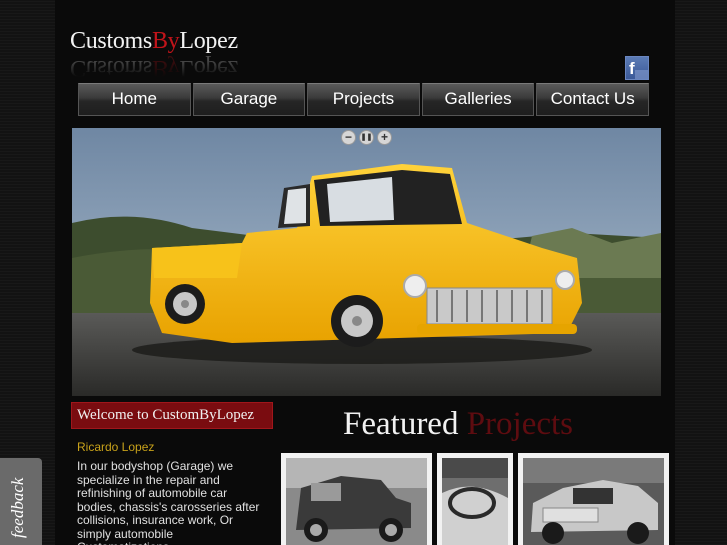 The image size is (727, 545). Describe the element at coordinates (637, 68) in the screenshot. I see `facebook-icon: f` at that location.